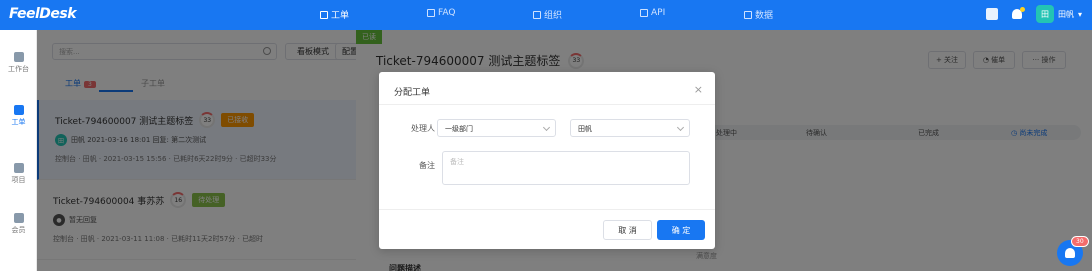 The height and width of the screenshot is (271, 1092). Describe the element at coordinates (334, 14) in the screenshot. I see `nav-item-tickets: 工单` at that location.